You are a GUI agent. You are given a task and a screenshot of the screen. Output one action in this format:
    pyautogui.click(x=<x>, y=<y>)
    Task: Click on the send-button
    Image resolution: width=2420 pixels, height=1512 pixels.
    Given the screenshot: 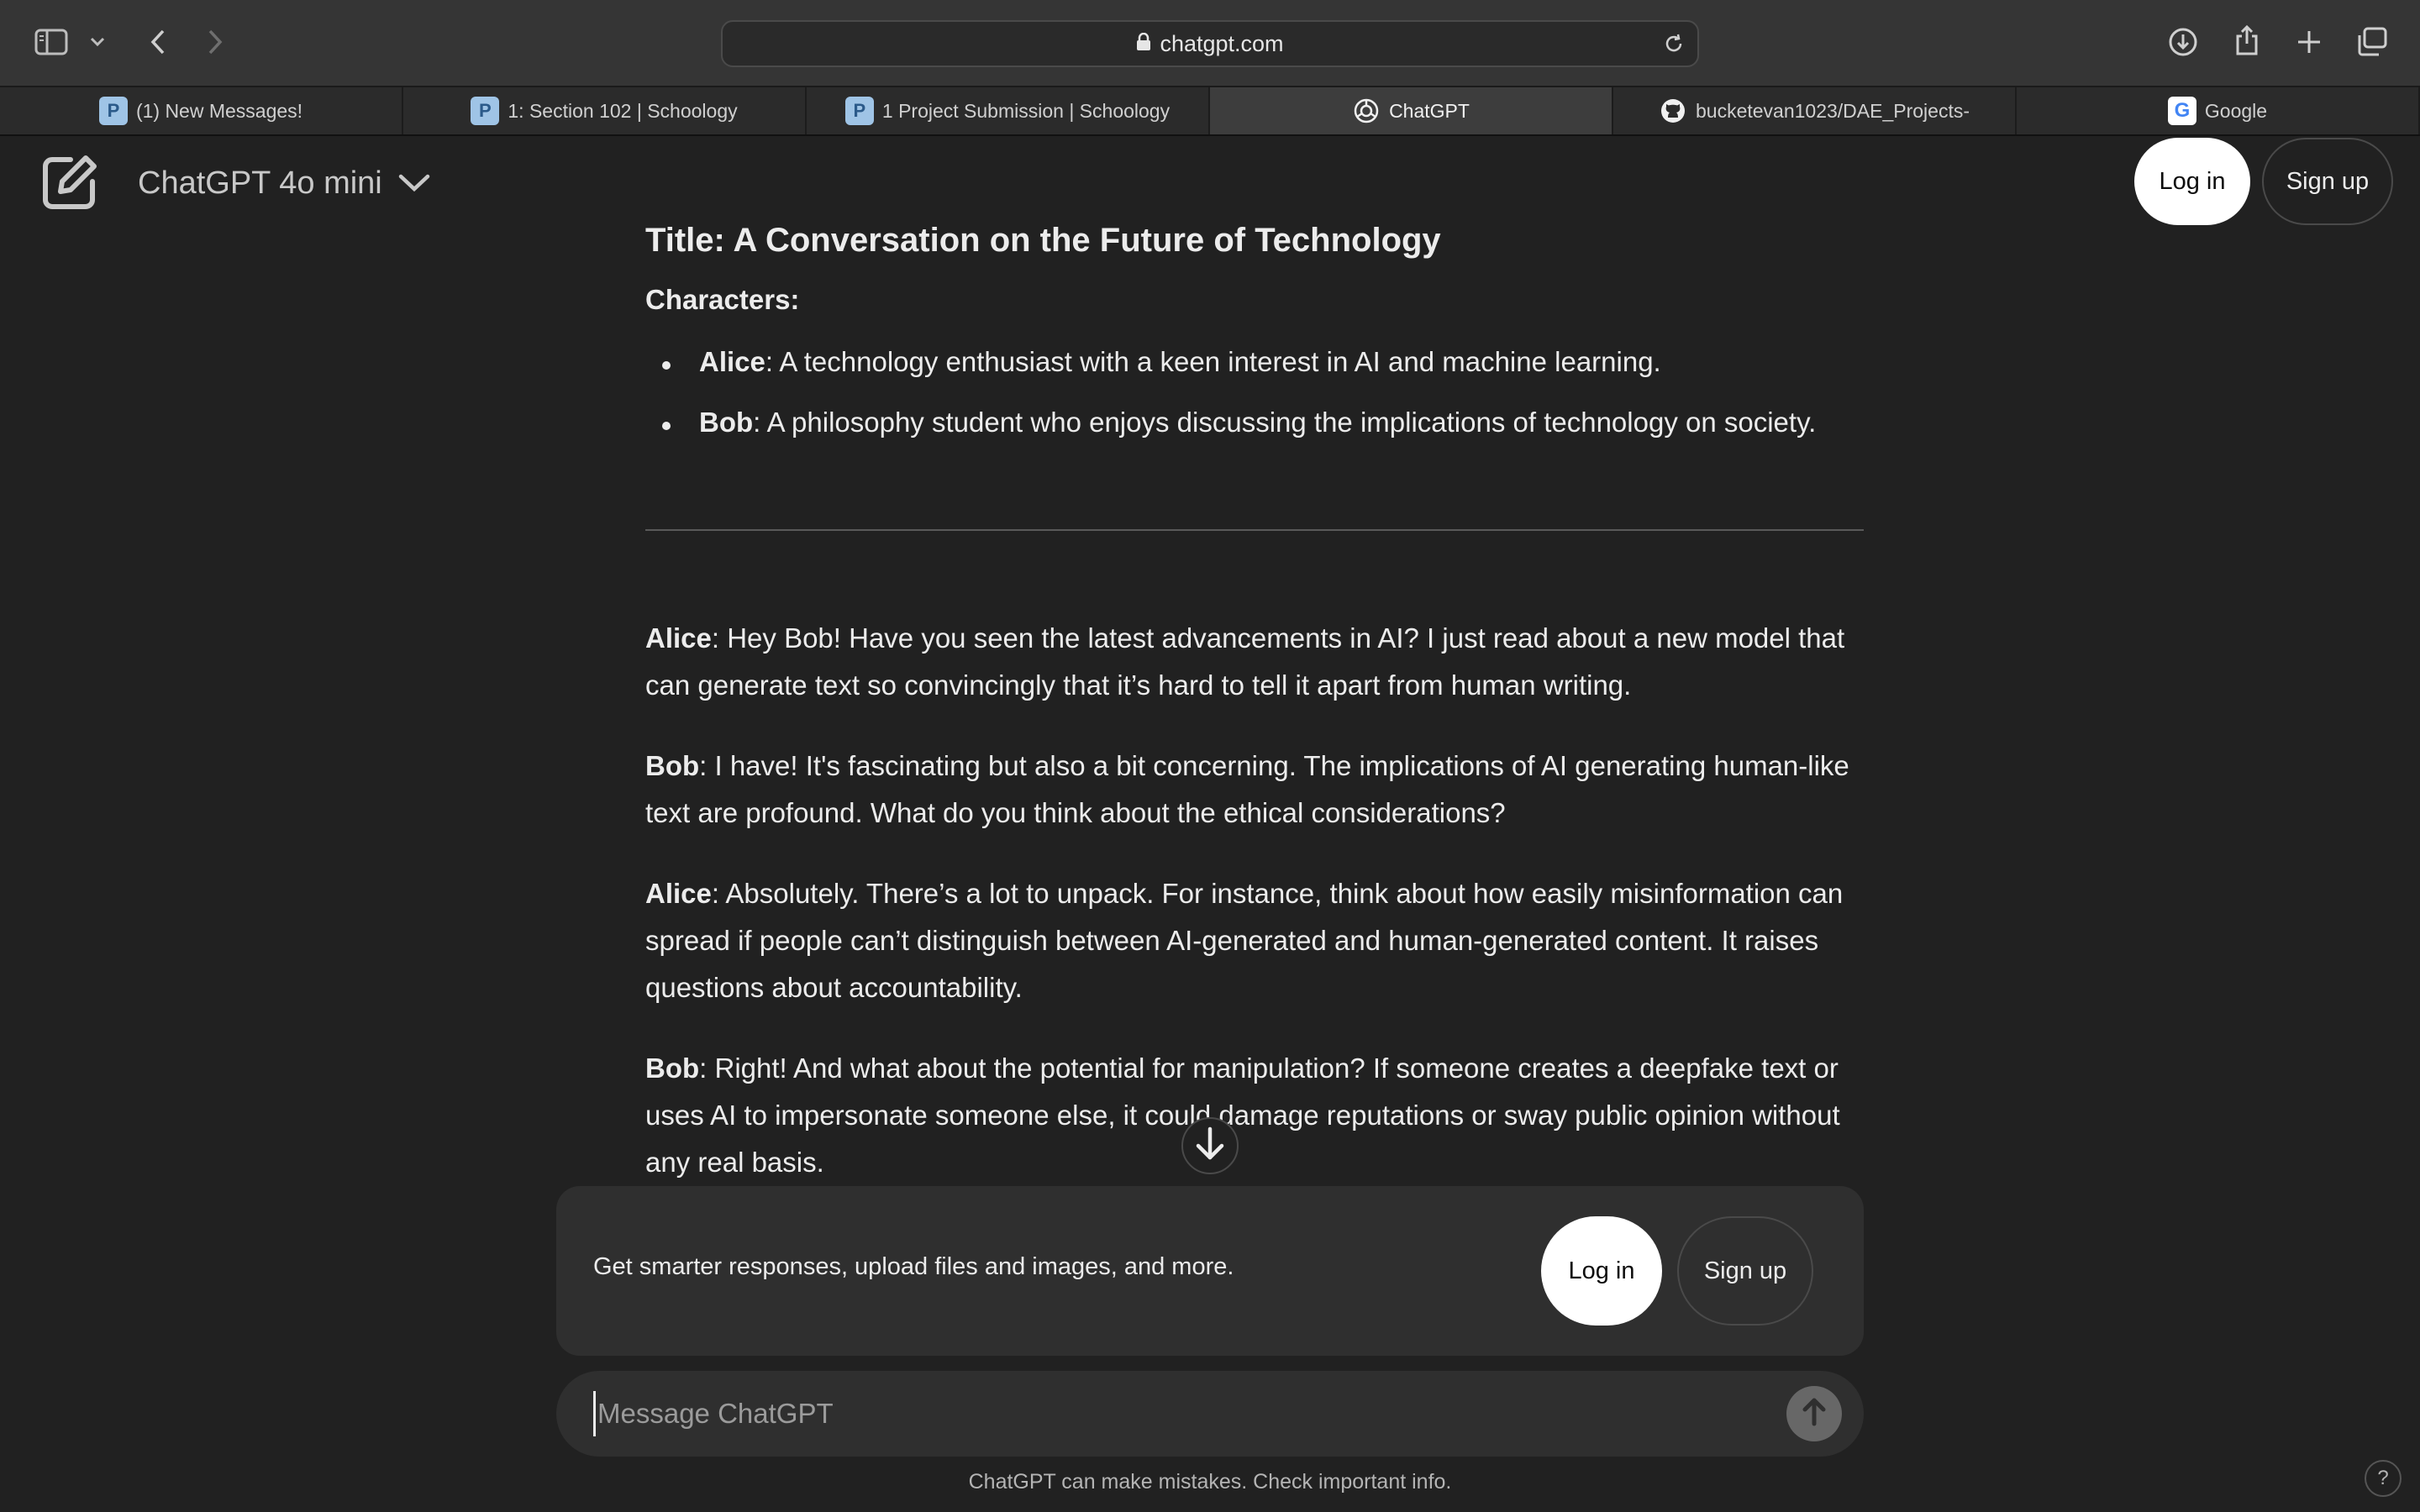 What is the action you would take?
    pyautogui.click(x=1814, y=1413)
    